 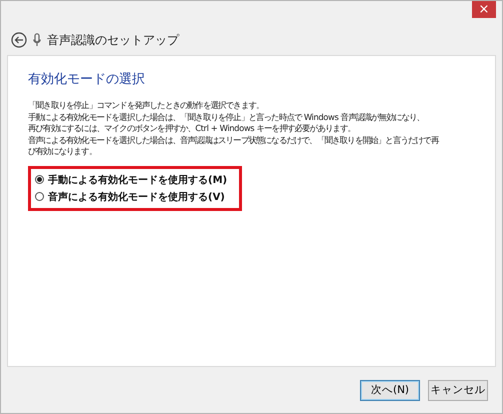 What do you see at coordinates (87, 79) in the screenshot?
I see `page-heading: 有効化モードの選択` at bounding box center [87, 79].